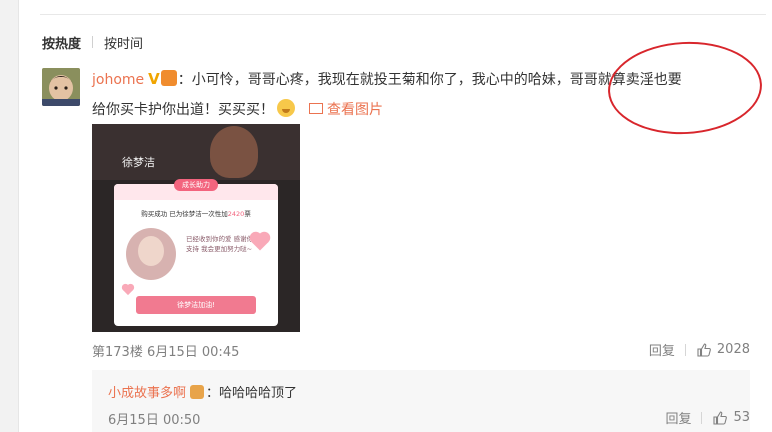  Describe the element at coordinates (733, 349) in the screenshot. I see `comment-like-count: 2028` at that location.